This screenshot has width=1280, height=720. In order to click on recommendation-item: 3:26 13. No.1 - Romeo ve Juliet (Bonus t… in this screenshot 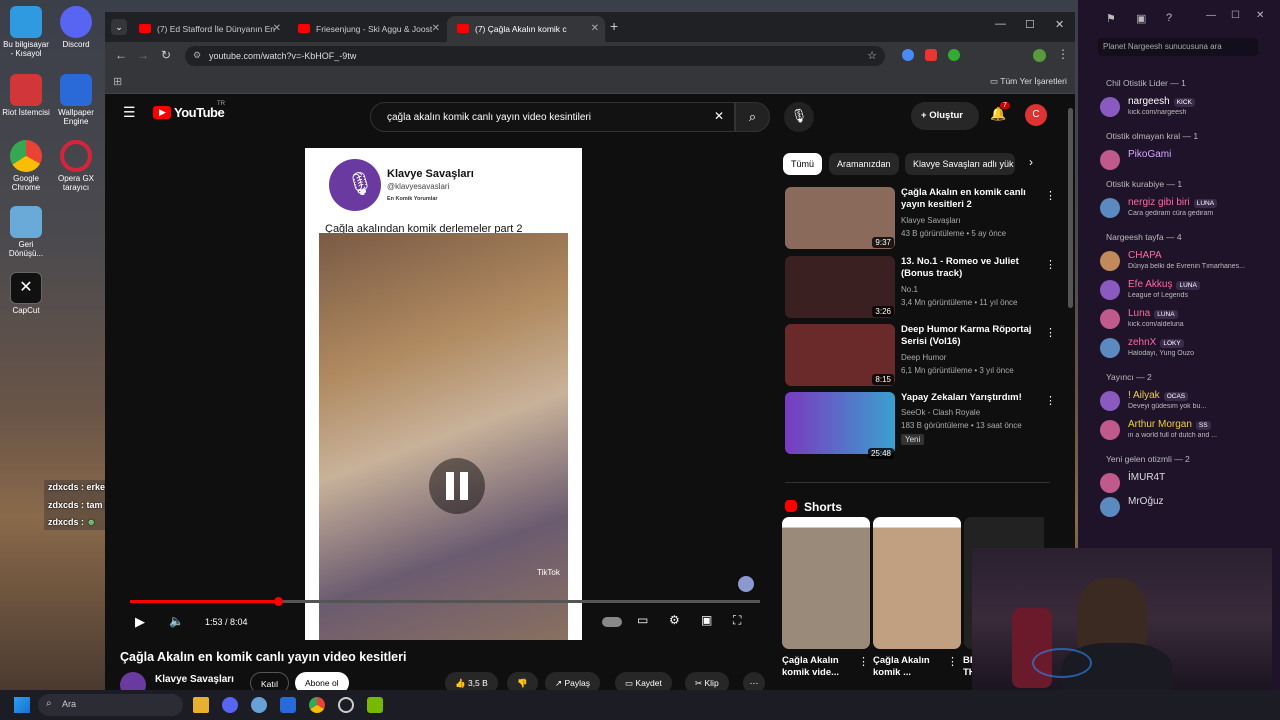, I will do `click(920, 288)`.